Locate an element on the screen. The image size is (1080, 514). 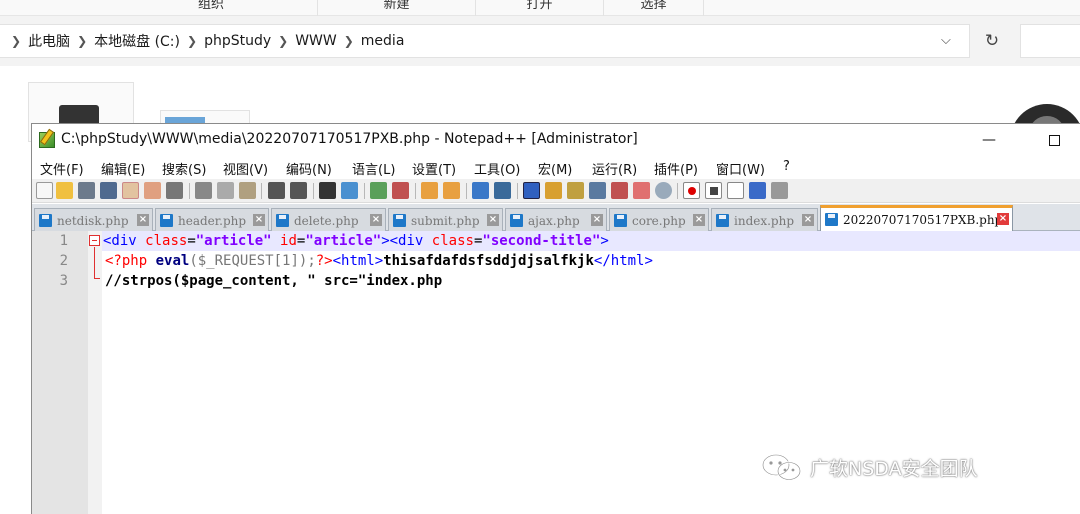
tab-netdisk: netdisk.php × is located at coordinates (93, 219).